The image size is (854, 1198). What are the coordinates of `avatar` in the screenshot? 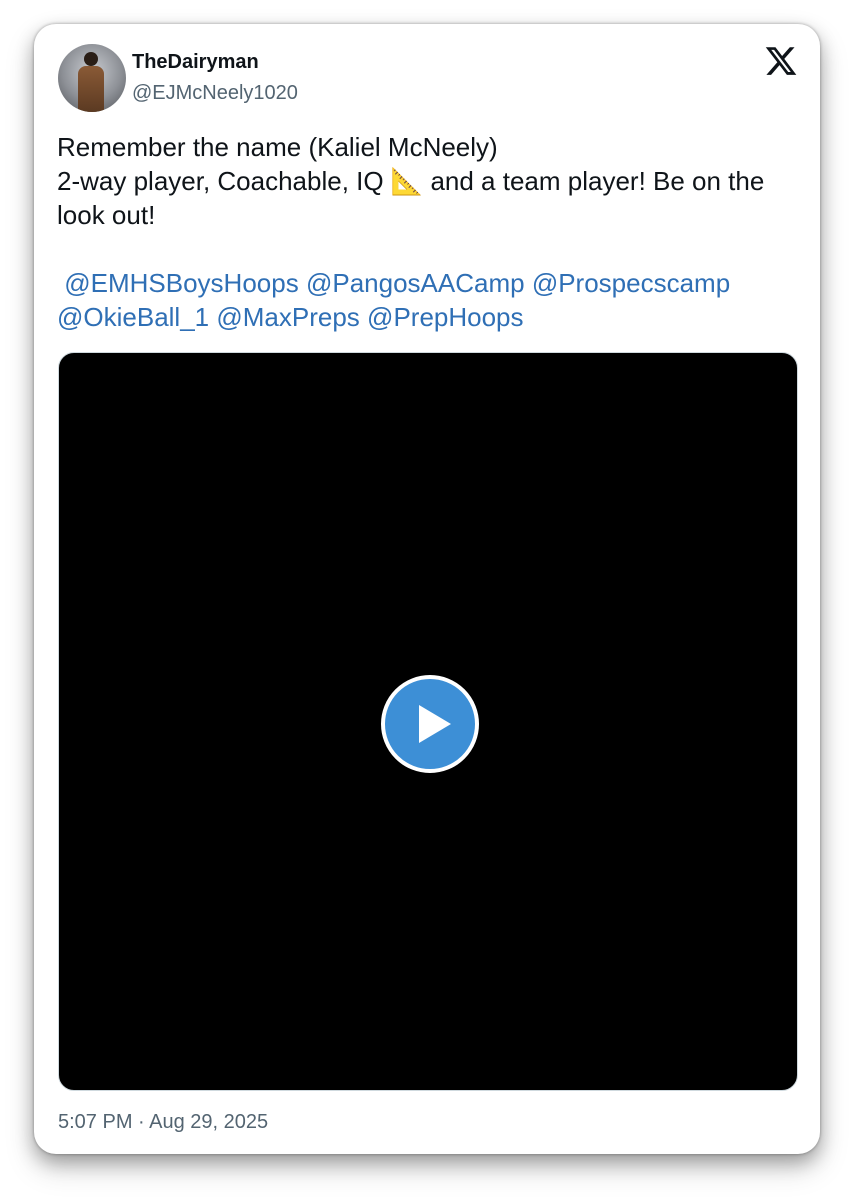 It's located at (92, 78).